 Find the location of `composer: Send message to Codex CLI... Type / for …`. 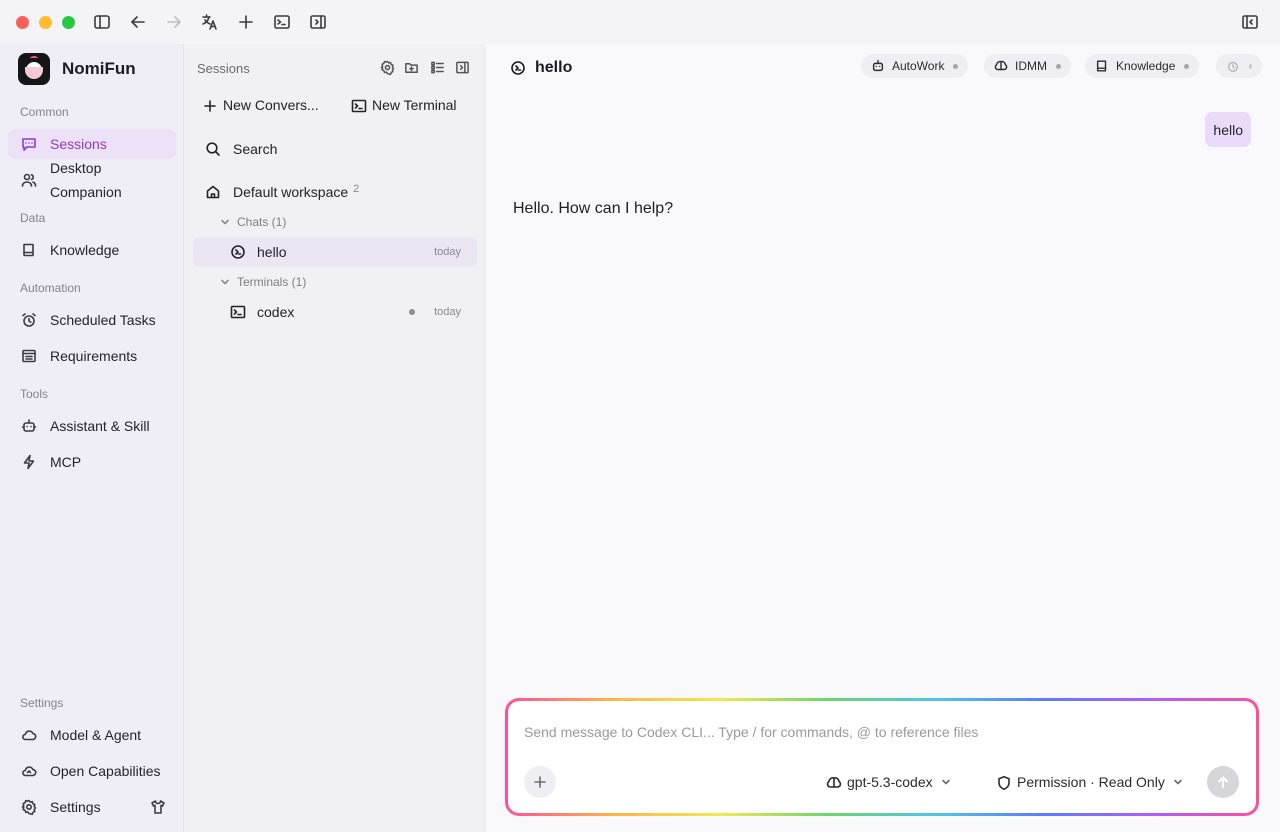

composer: Send message to Codex CLI... Type / for … is located at coordinates (882, 757).